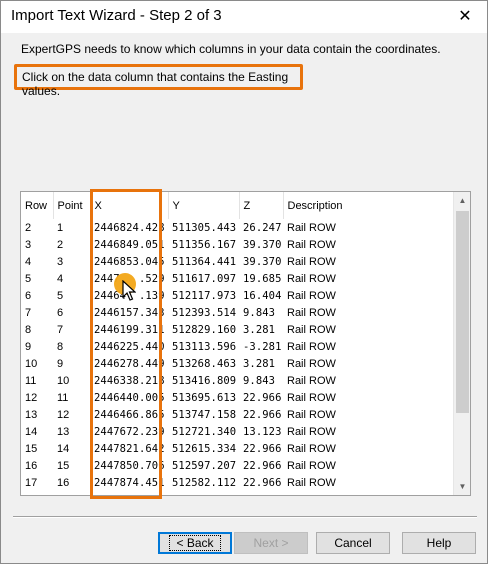 The image size is (488, 564). I want to click on table-cell: 513113.596, so click(203, 346).